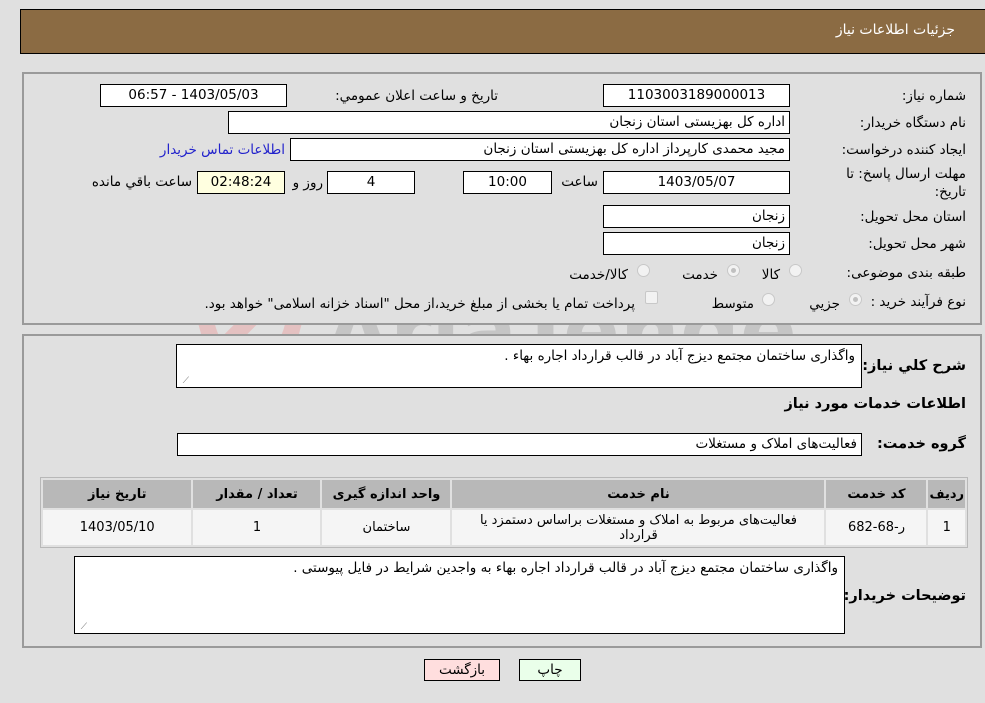 The width and height of the screenshot is (985, 703). I want to click on summary-label: شرح کلي نیاز:, so click(914, 366).